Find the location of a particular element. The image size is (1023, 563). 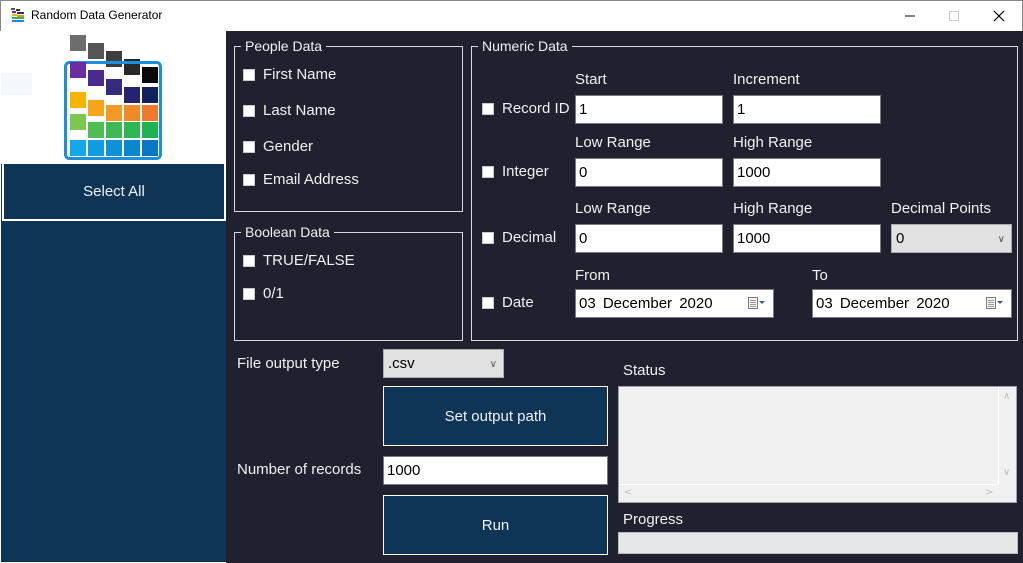

zero-one-label: 0/1 is located at coordinates (273, 293).